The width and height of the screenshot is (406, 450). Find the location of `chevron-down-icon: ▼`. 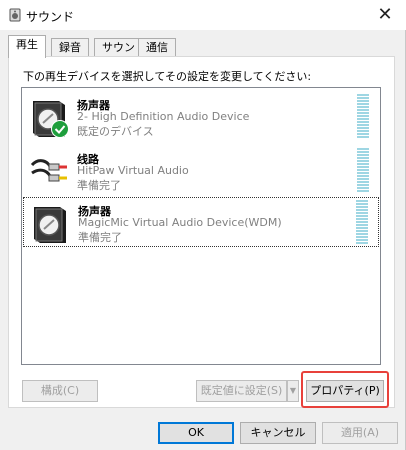

chevron-down-icon: ▼ is located at coordinates (293, 390).